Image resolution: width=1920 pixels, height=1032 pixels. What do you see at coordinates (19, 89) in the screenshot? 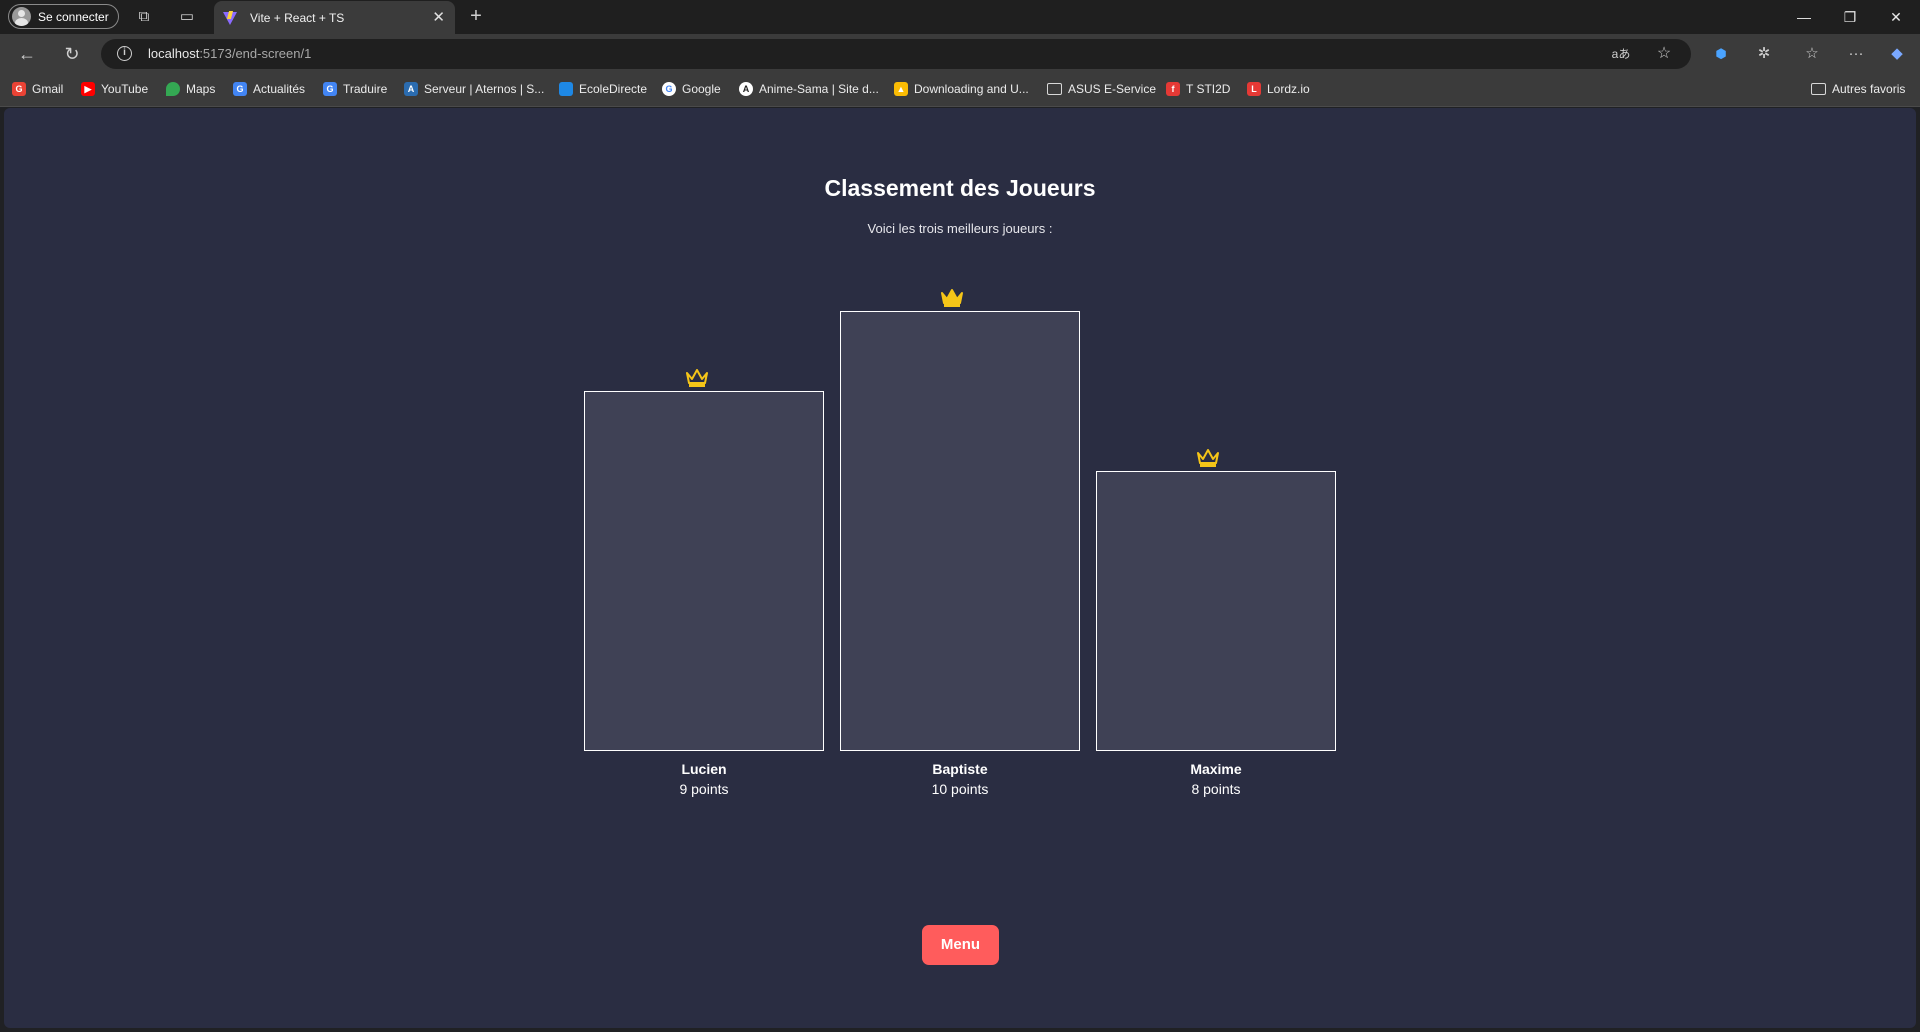
I see `gmail-icon: G` at bounding box center [19, 89].